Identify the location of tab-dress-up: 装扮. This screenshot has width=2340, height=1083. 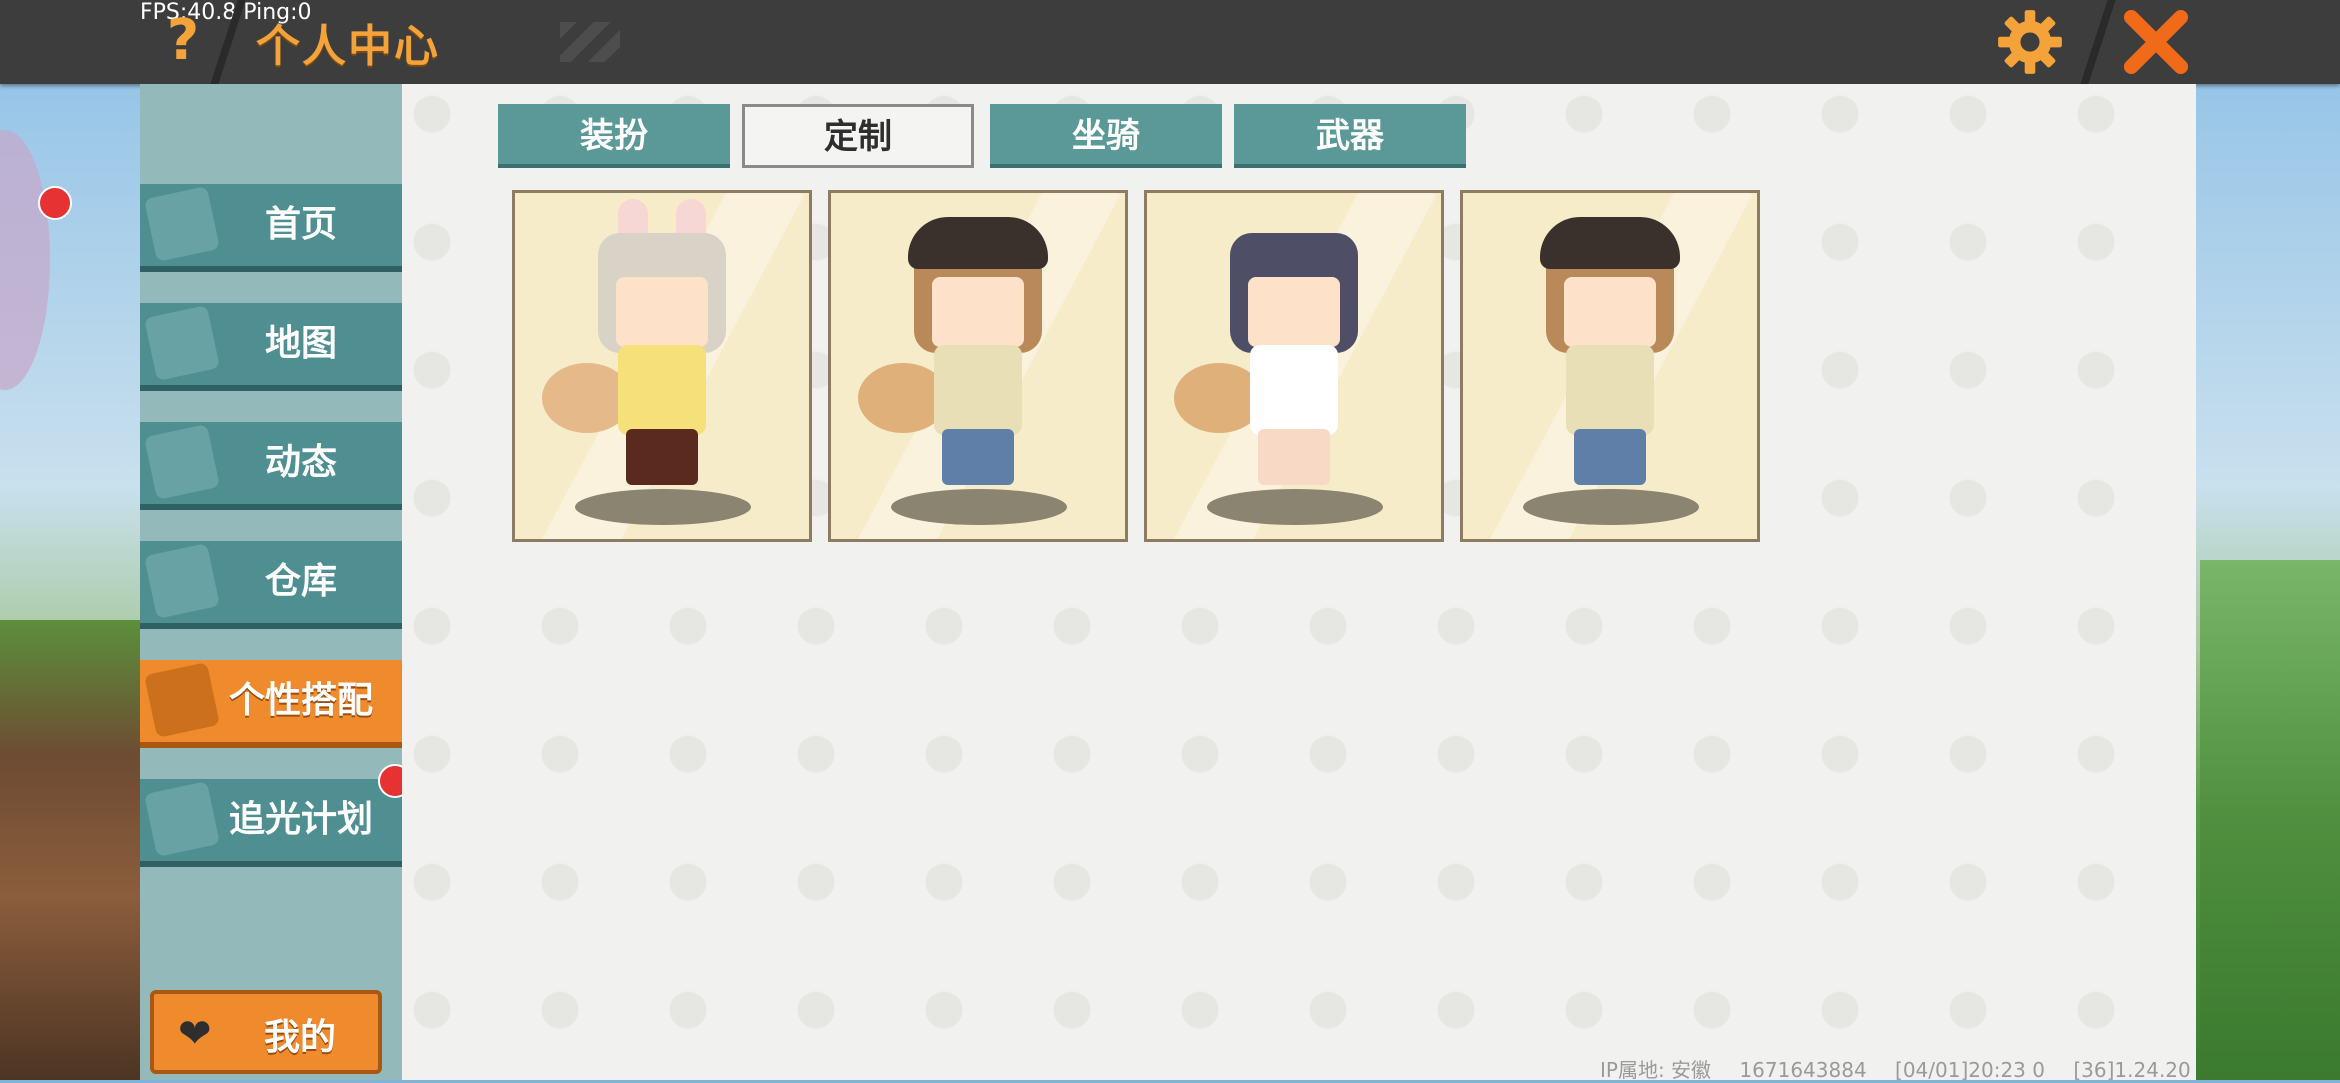
(614, 136).